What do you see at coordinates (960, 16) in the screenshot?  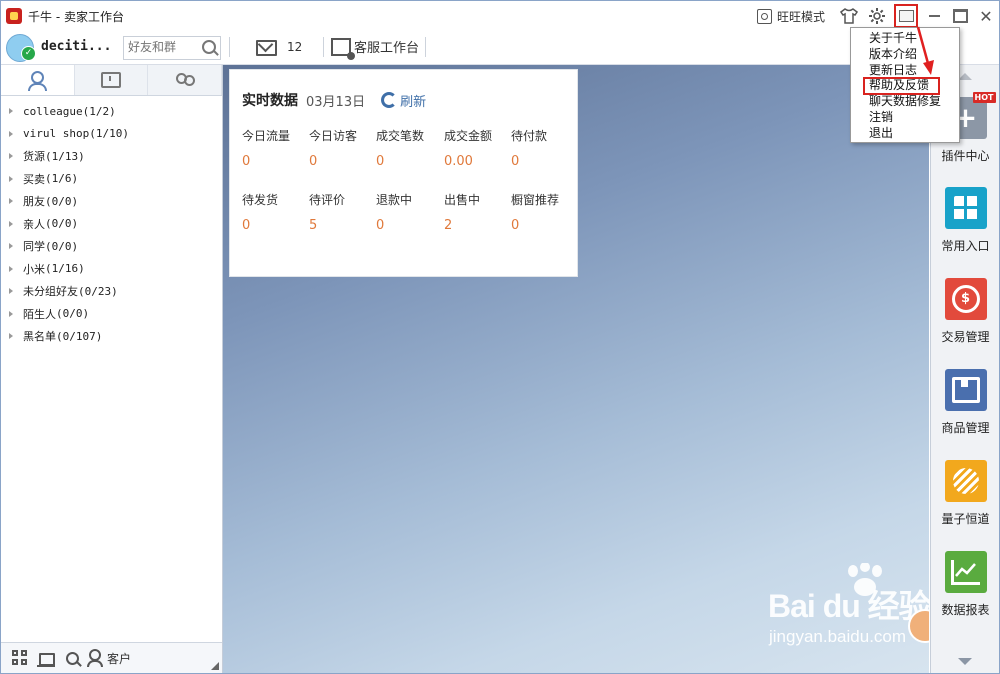 I see `maximize-icon` at bounding box center [960, 16].